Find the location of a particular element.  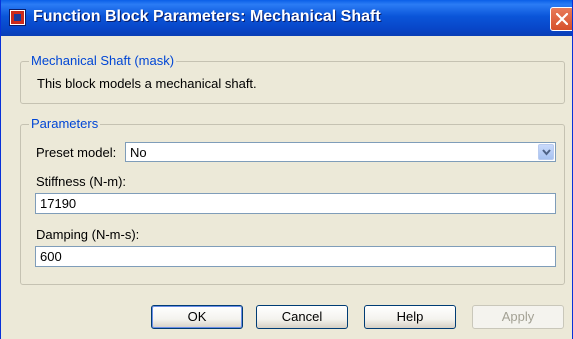

preset-model-value: No is located at coordinates (138, 152).